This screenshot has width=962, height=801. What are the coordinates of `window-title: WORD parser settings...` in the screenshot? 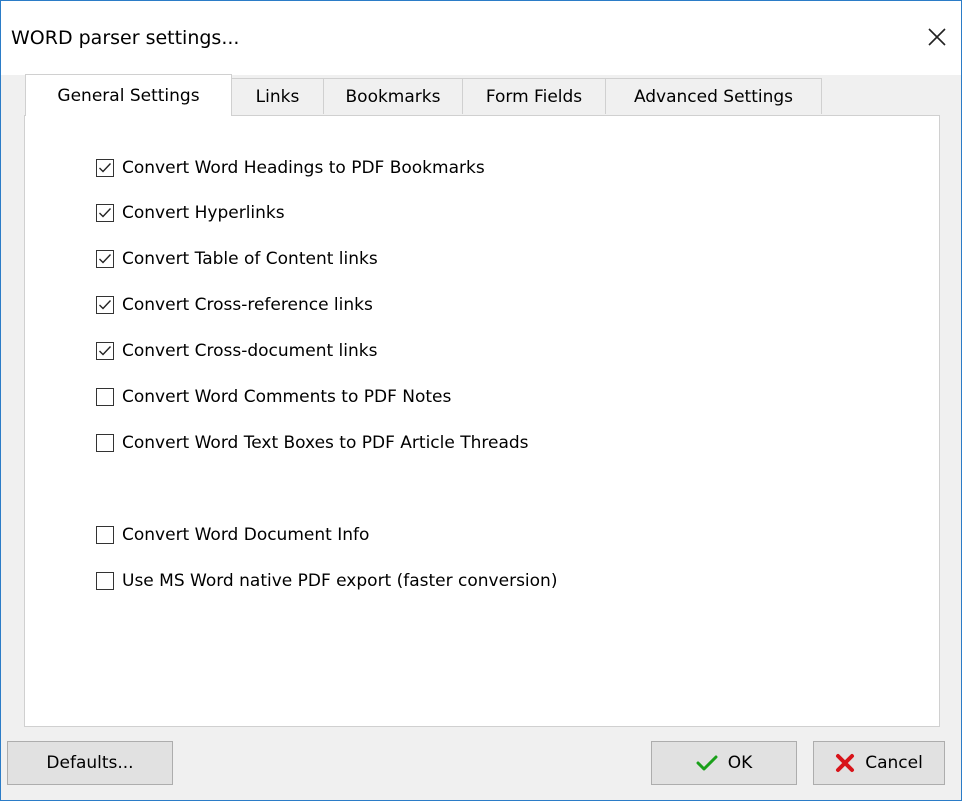 It's located at (125, 38).